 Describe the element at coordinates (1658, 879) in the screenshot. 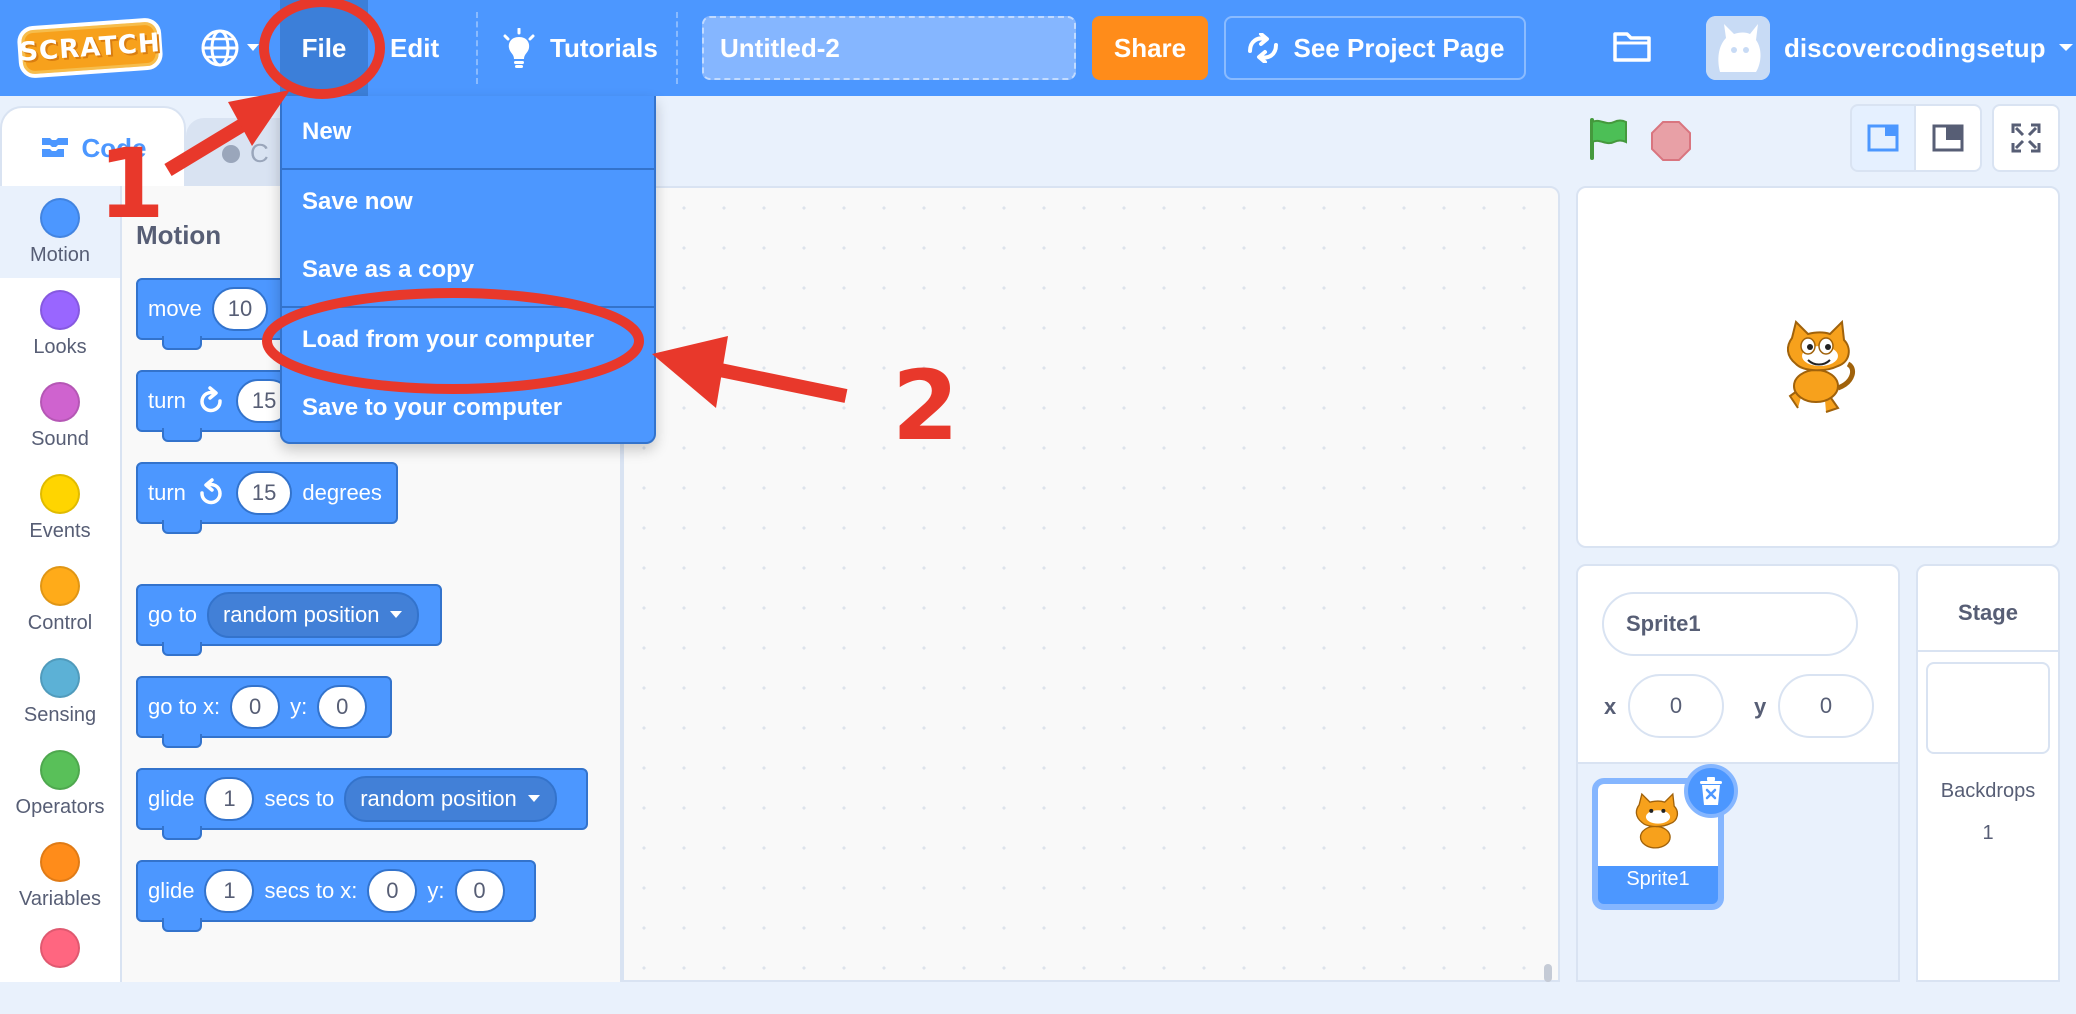

I see `sprite-tile-name: Sprite1` at that location.